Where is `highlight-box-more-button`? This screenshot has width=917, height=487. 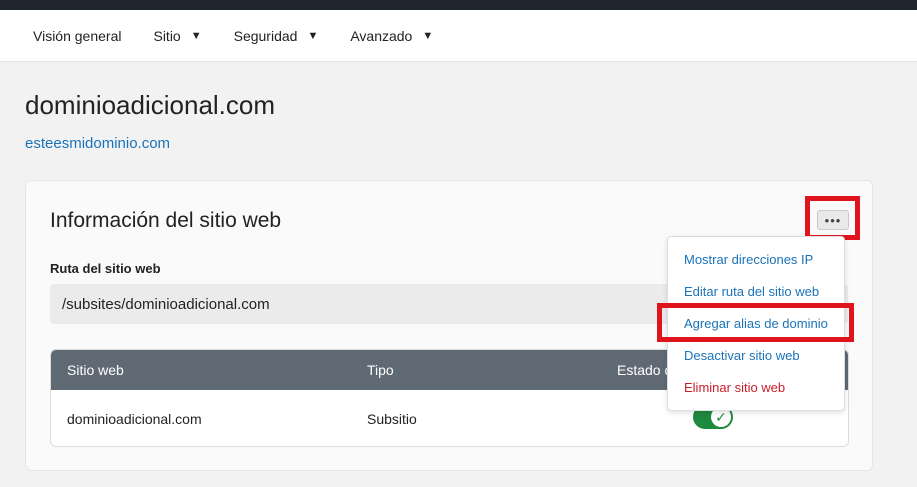
highlight-box-more-button is located at coordinates (832, 218).